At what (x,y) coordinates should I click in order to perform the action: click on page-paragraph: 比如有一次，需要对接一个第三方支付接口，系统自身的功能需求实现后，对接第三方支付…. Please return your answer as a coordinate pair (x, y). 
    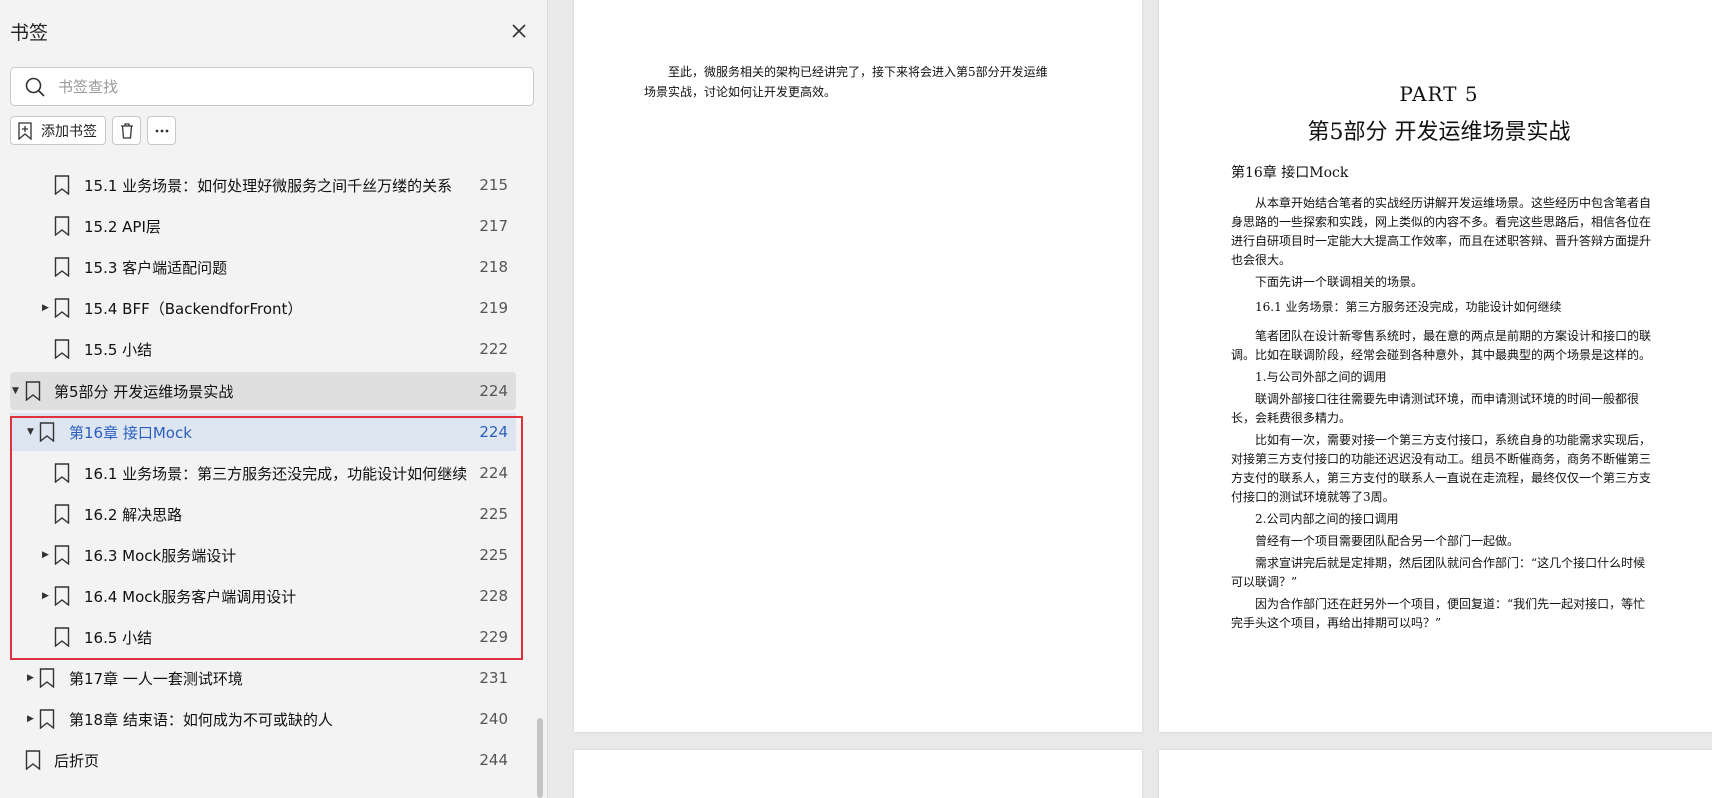
    Looking at the image, I should click on (1441, 468).